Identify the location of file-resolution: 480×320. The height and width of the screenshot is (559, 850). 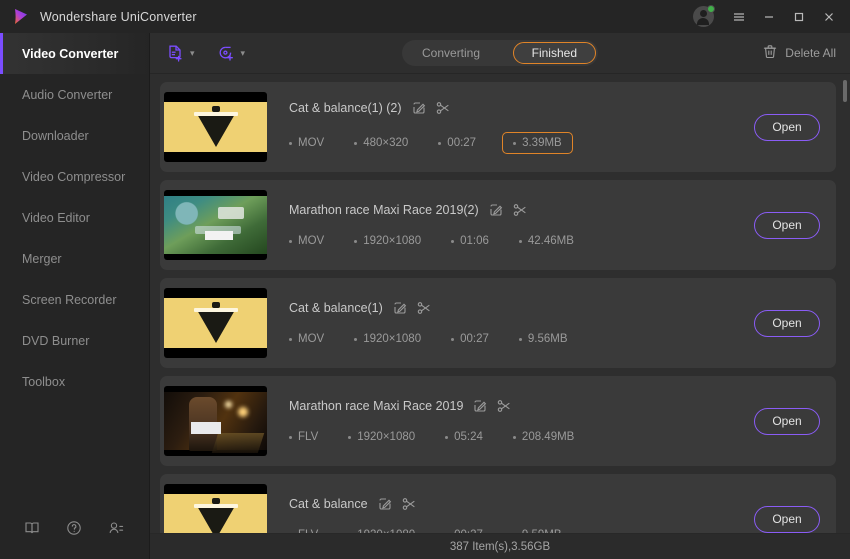
(381, 143).